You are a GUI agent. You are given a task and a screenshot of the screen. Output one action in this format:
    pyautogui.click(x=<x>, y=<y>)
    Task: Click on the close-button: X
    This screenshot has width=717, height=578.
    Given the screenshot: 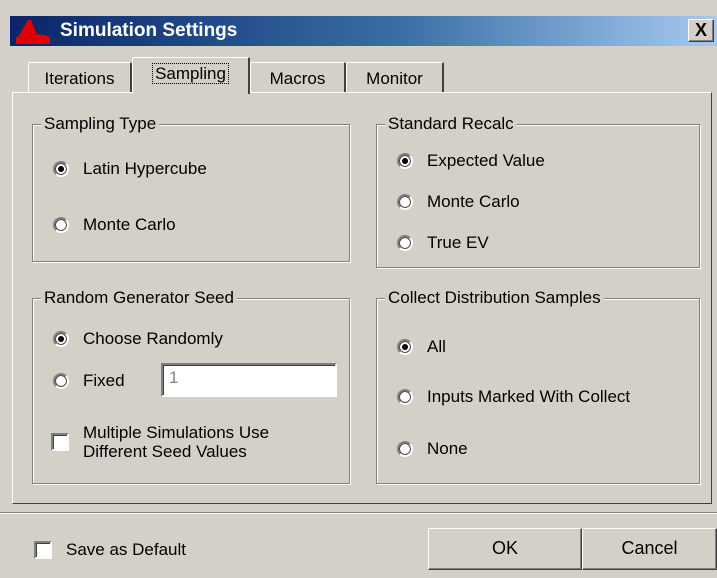 What is the action you would take?
    pyautogui.click(x=701, y=30)
    